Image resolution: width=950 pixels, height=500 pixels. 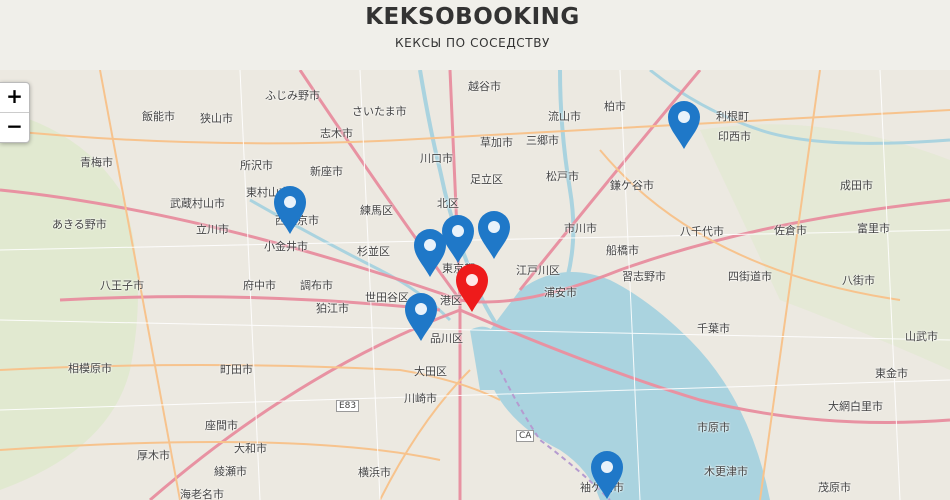 I want to click on map-label: 足立区, so click(x=486, y=179).